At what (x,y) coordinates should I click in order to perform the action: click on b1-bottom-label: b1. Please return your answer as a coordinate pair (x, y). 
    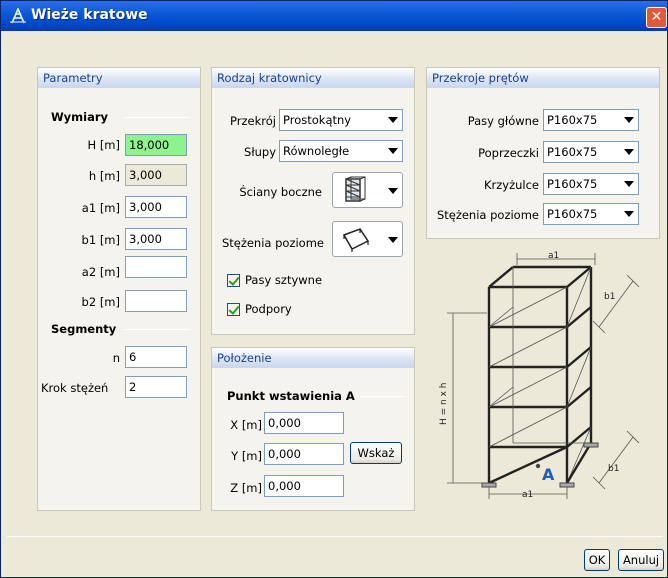
    Looking at the image, I should click on (613, 469).